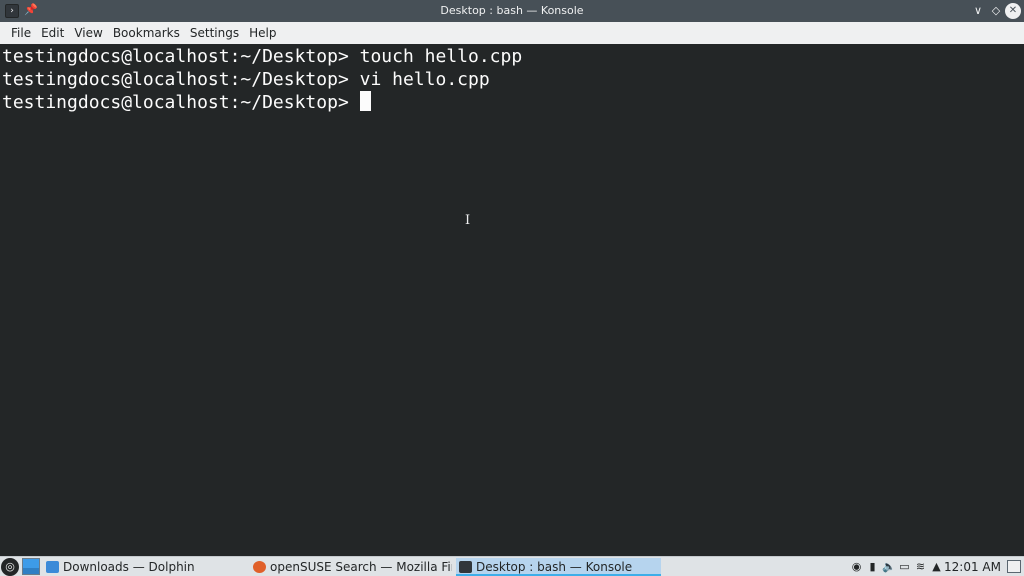 The image size is (1024, 576). What do you see at coordinates (996, 11) in the screenshot?
I see `maximize-button: ◇` at bounding box center [996, 11].